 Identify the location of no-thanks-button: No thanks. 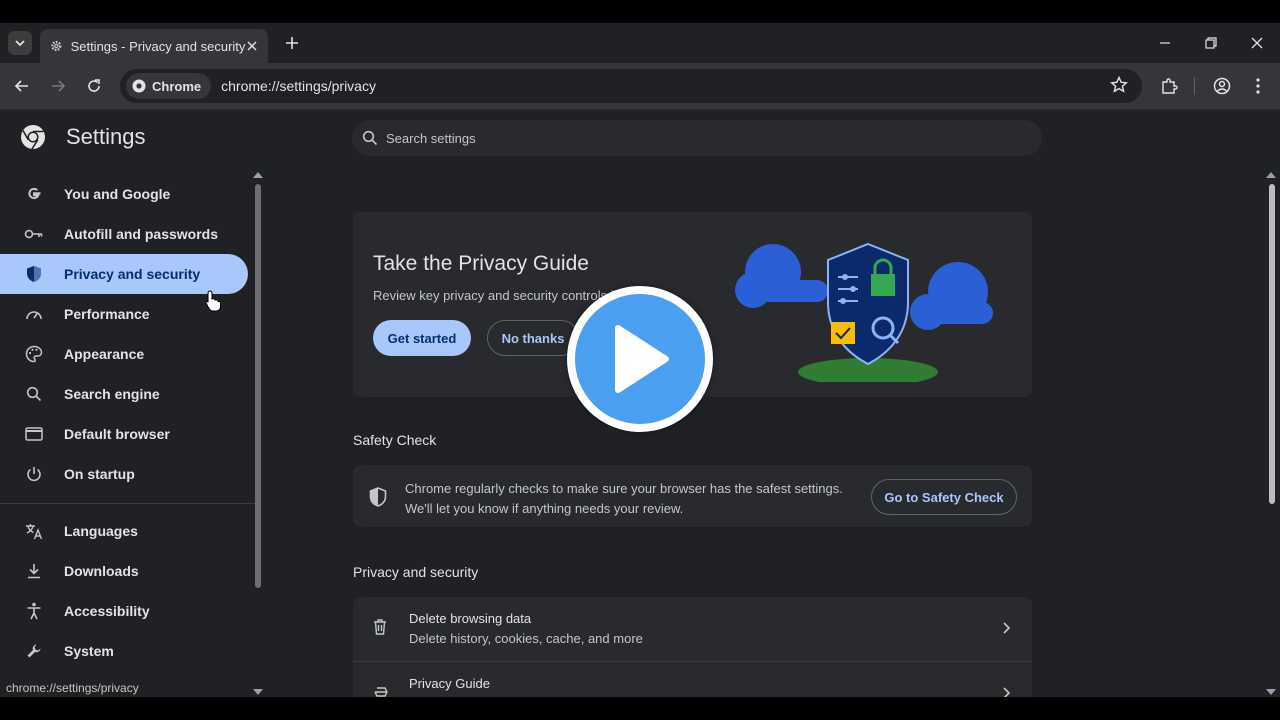
(533, 338).